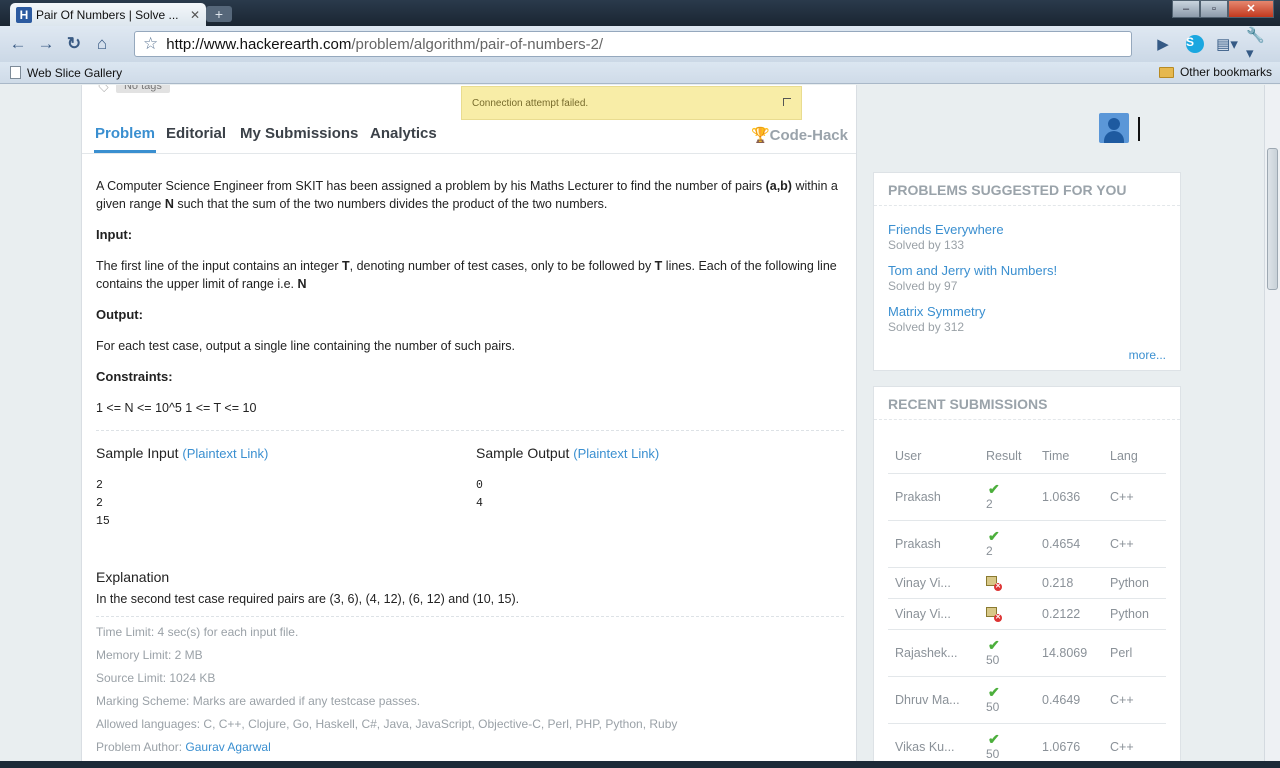 This screenshot has height=768, width=1280. I want to click on os-taskbar, so click(640, 764).